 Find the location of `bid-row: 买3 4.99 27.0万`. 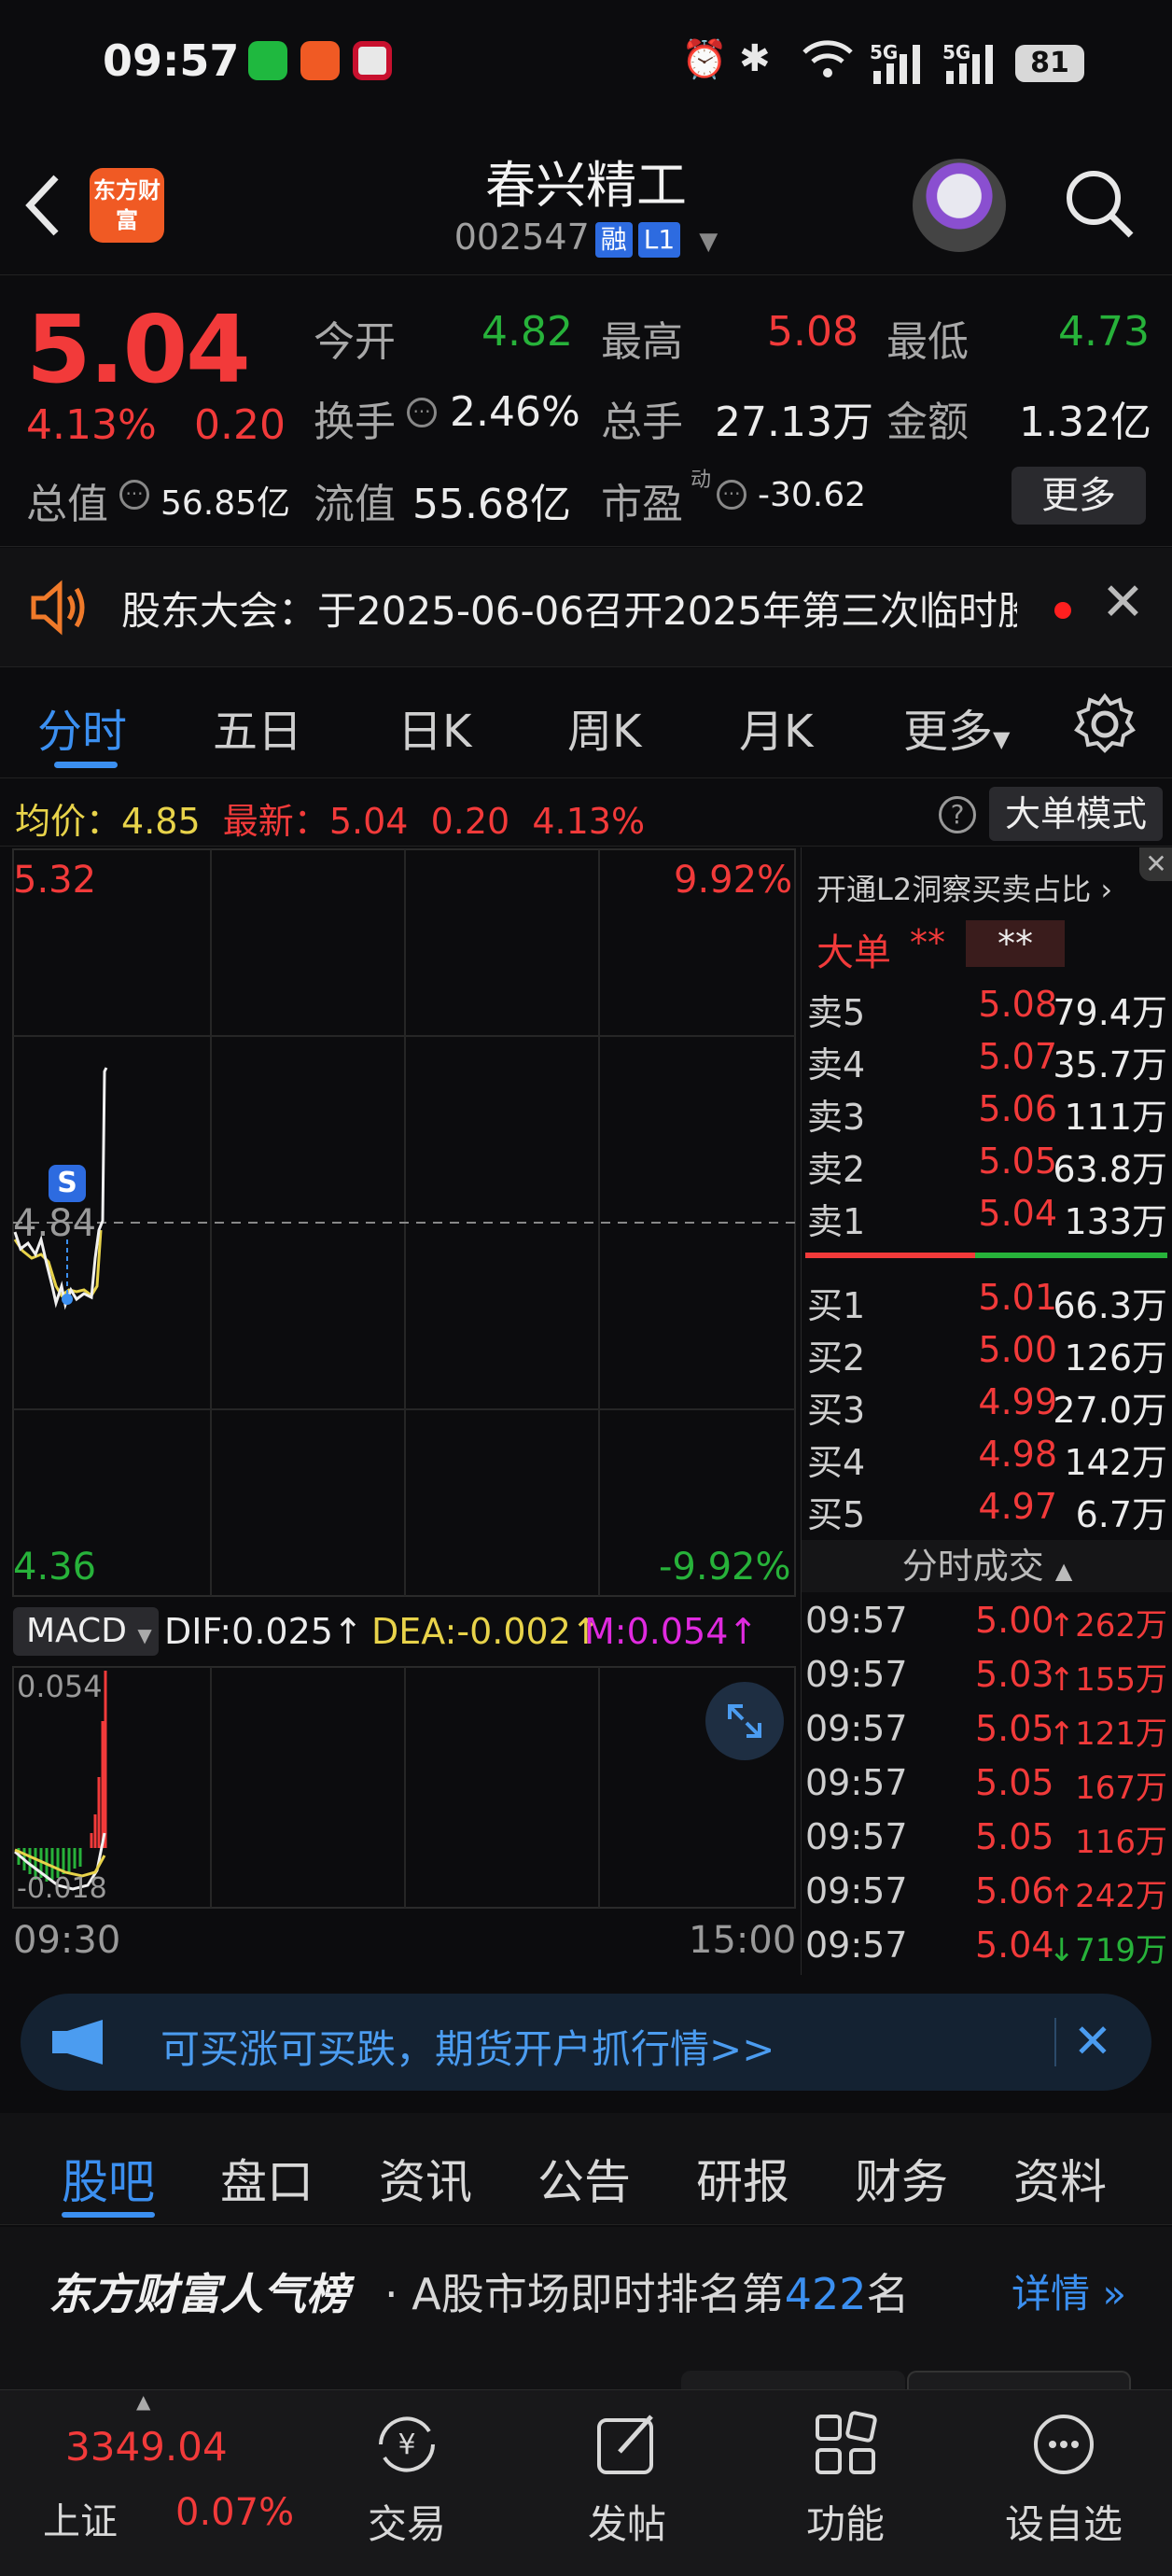

bid-row: 买3 4.99 27.0万 is located at coordinates (987, 1407).